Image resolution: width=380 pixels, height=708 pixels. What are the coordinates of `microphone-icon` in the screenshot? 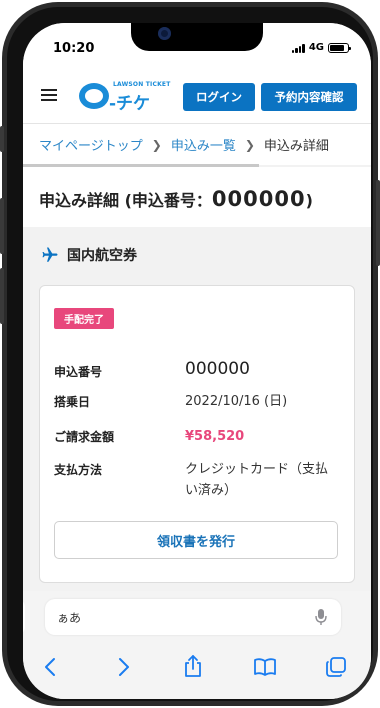 It's located at (321, 617).